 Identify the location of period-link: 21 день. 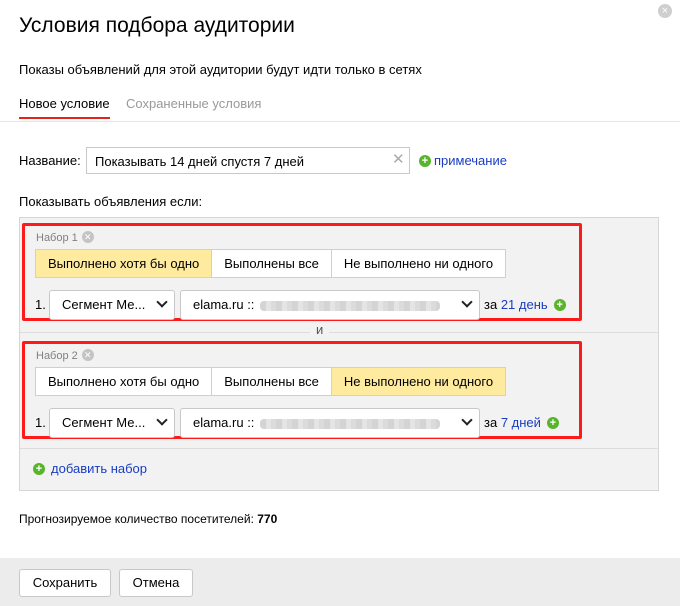
(524, 304).